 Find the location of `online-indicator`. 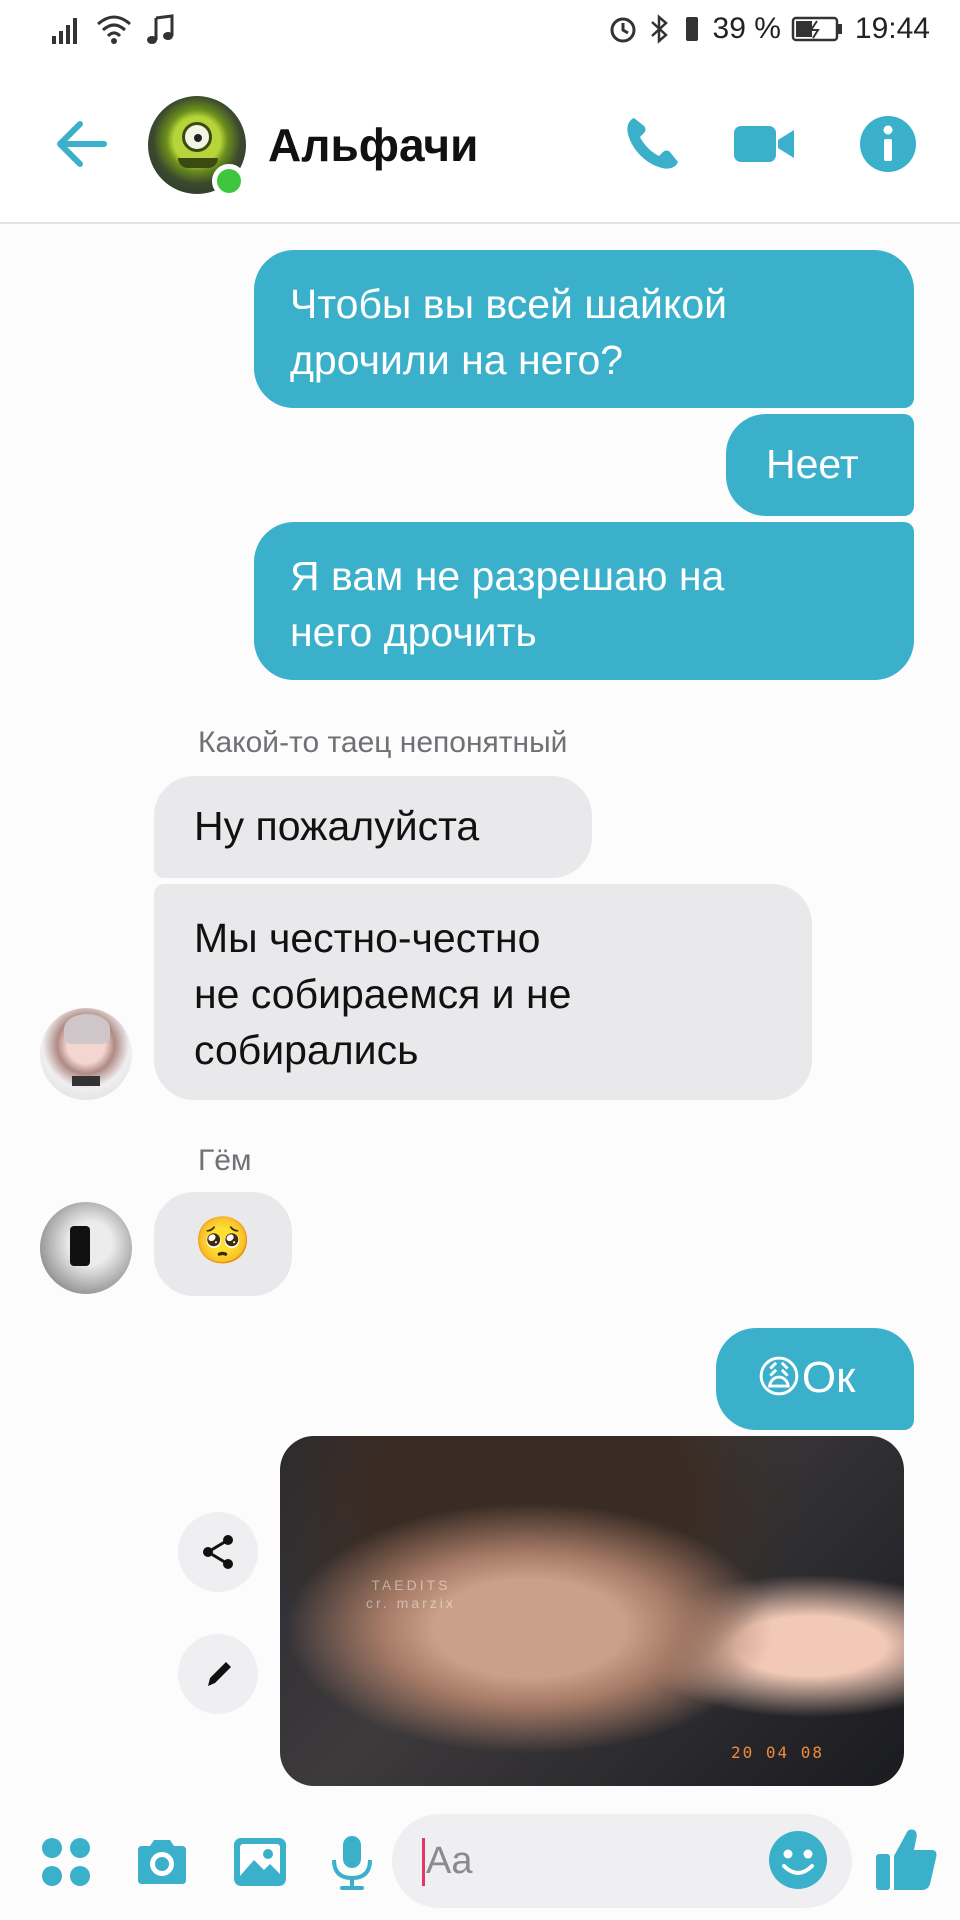

online-indicator is located at coordinates (229, 181).